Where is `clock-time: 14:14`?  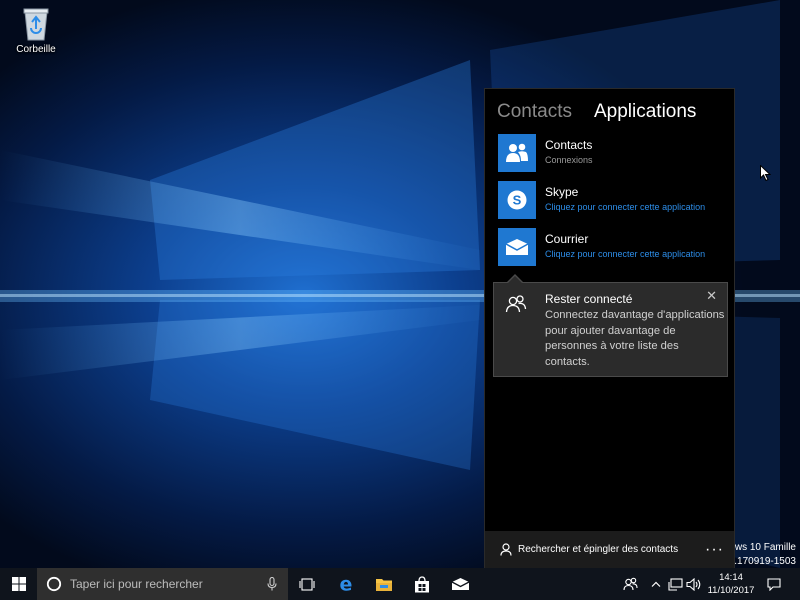
clock-time: 14:14 is located at coordinates (731, 577).